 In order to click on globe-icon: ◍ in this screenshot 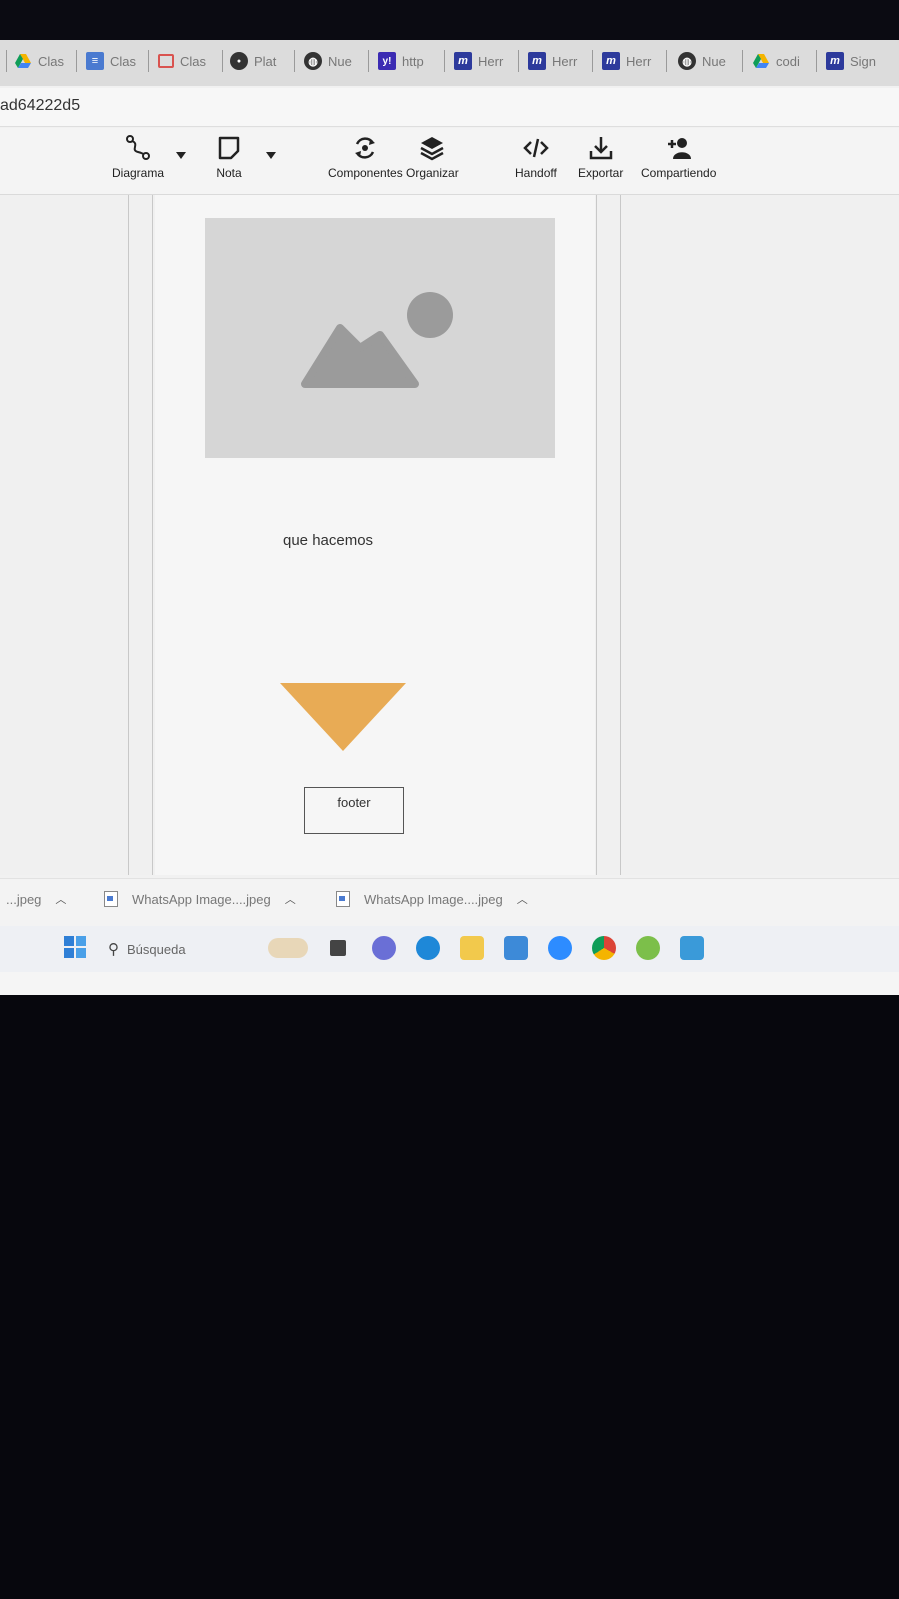, I will do `click(687, 61)`.